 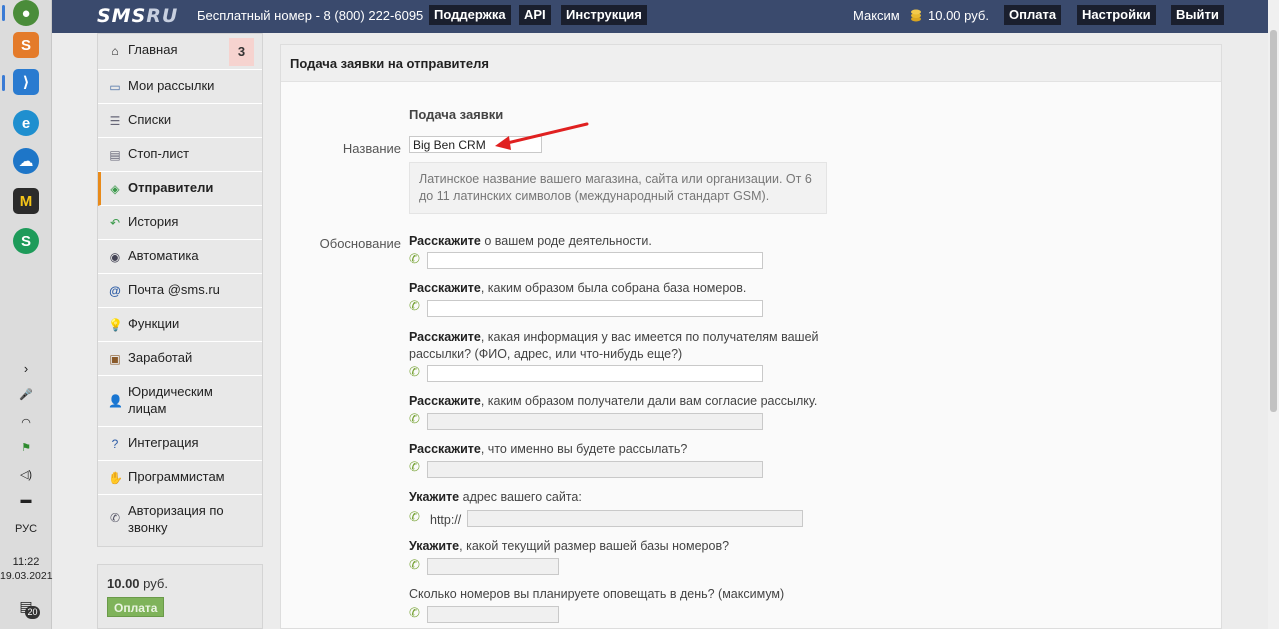 What do you see at coordinates (26, 474) in the screenshot?
I see `volume-icon: ◁)` at bounding box center [26, 474].